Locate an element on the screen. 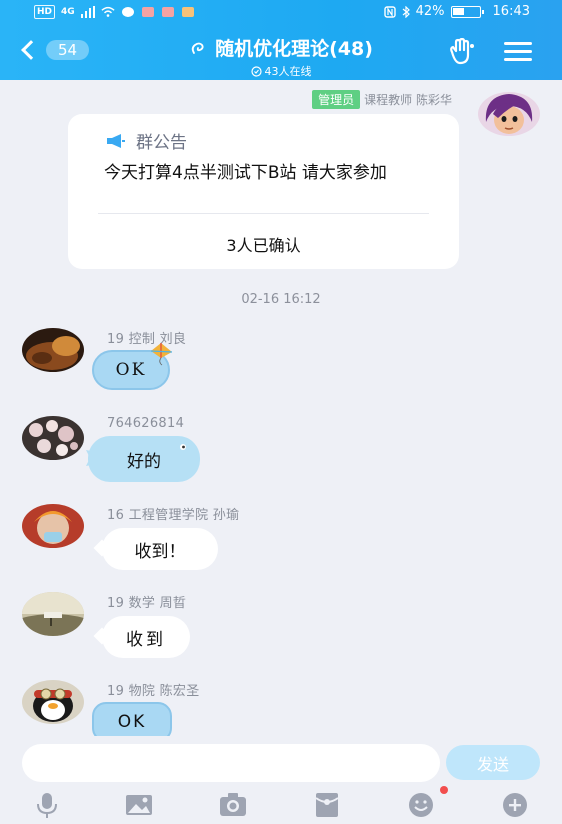 This screenshot has width=562, height=824. admin-sender-row: 管理员 课程教师 陈彩华 is located at coordinates (382, 99).